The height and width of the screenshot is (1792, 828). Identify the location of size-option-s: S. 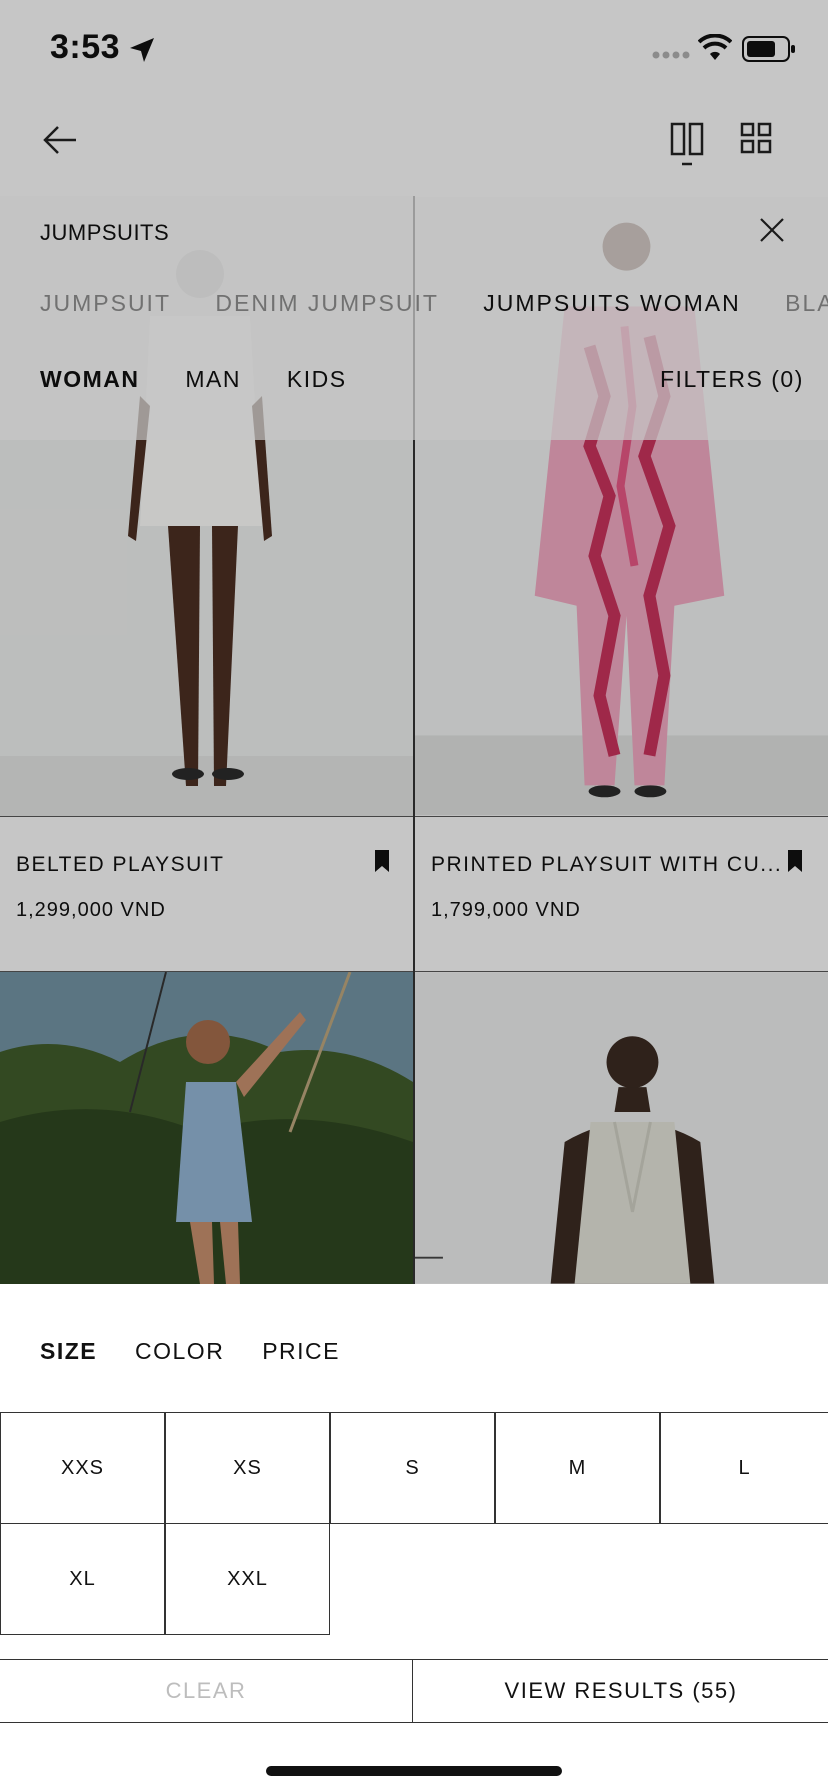
(412, 1468).